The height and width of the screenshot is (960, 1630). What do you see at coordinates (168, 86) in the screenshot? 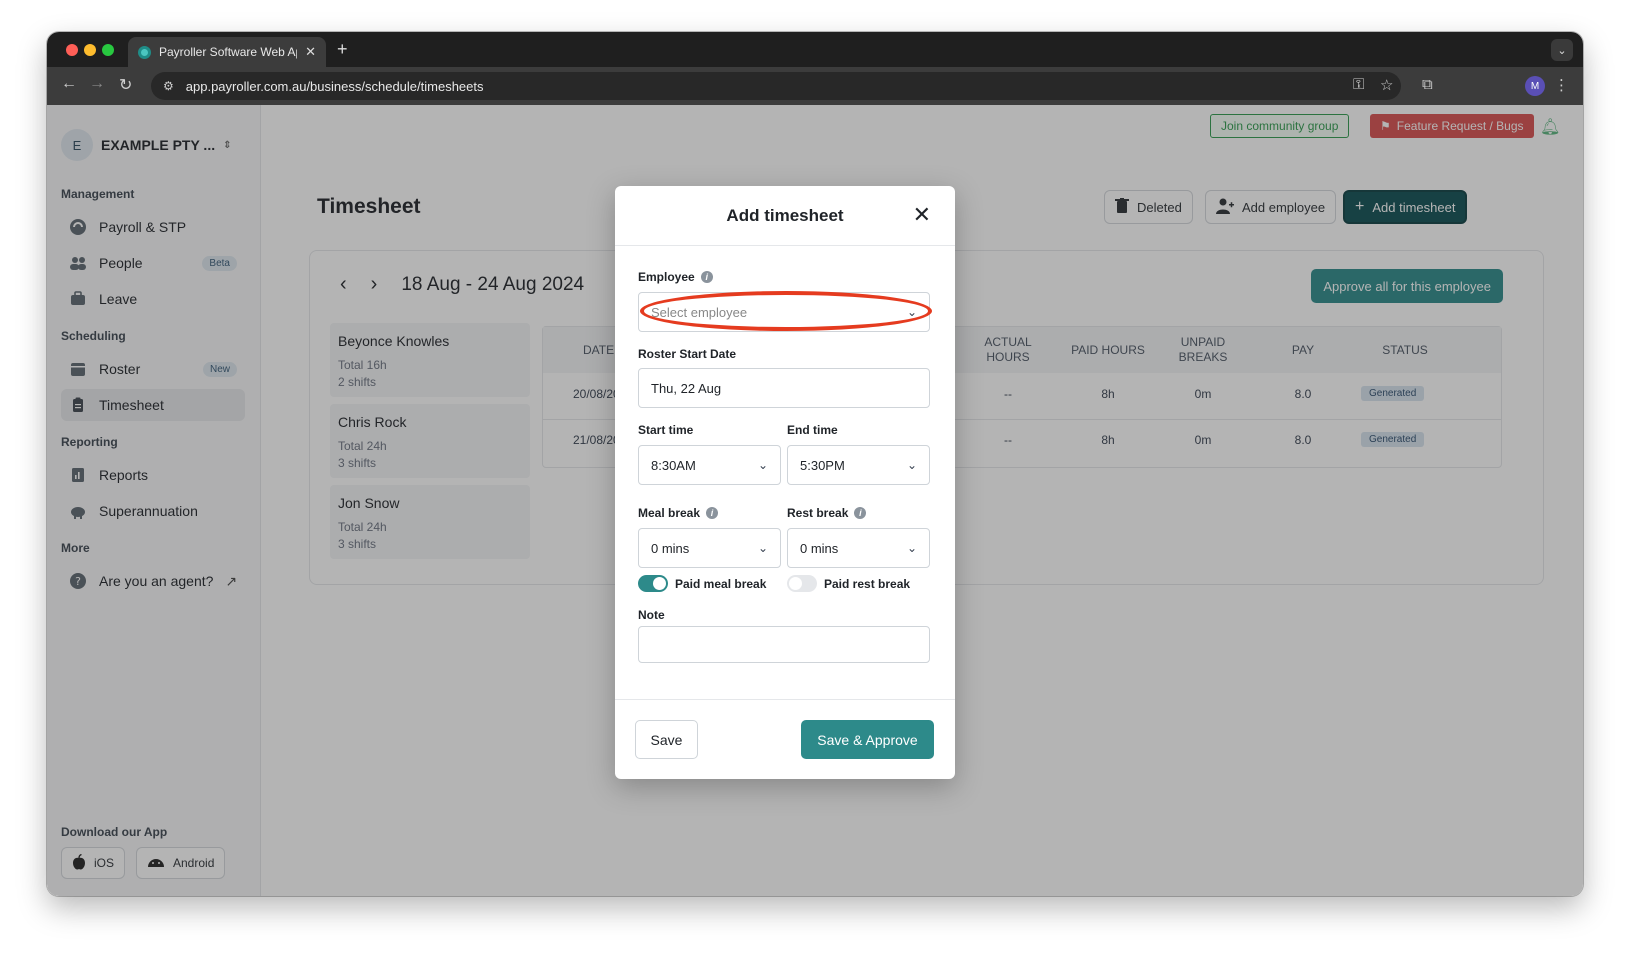
I see `site-info-icon: ⚙` at bounding box center [168, 86].